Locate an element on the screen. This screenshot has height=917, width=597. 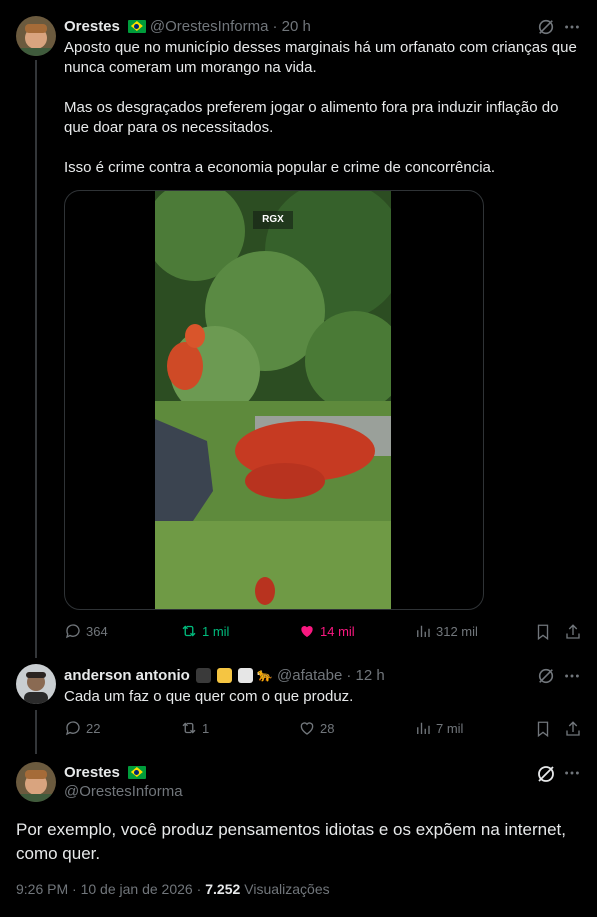
repost-count: 1 mil is located at coordinates (216, 631).